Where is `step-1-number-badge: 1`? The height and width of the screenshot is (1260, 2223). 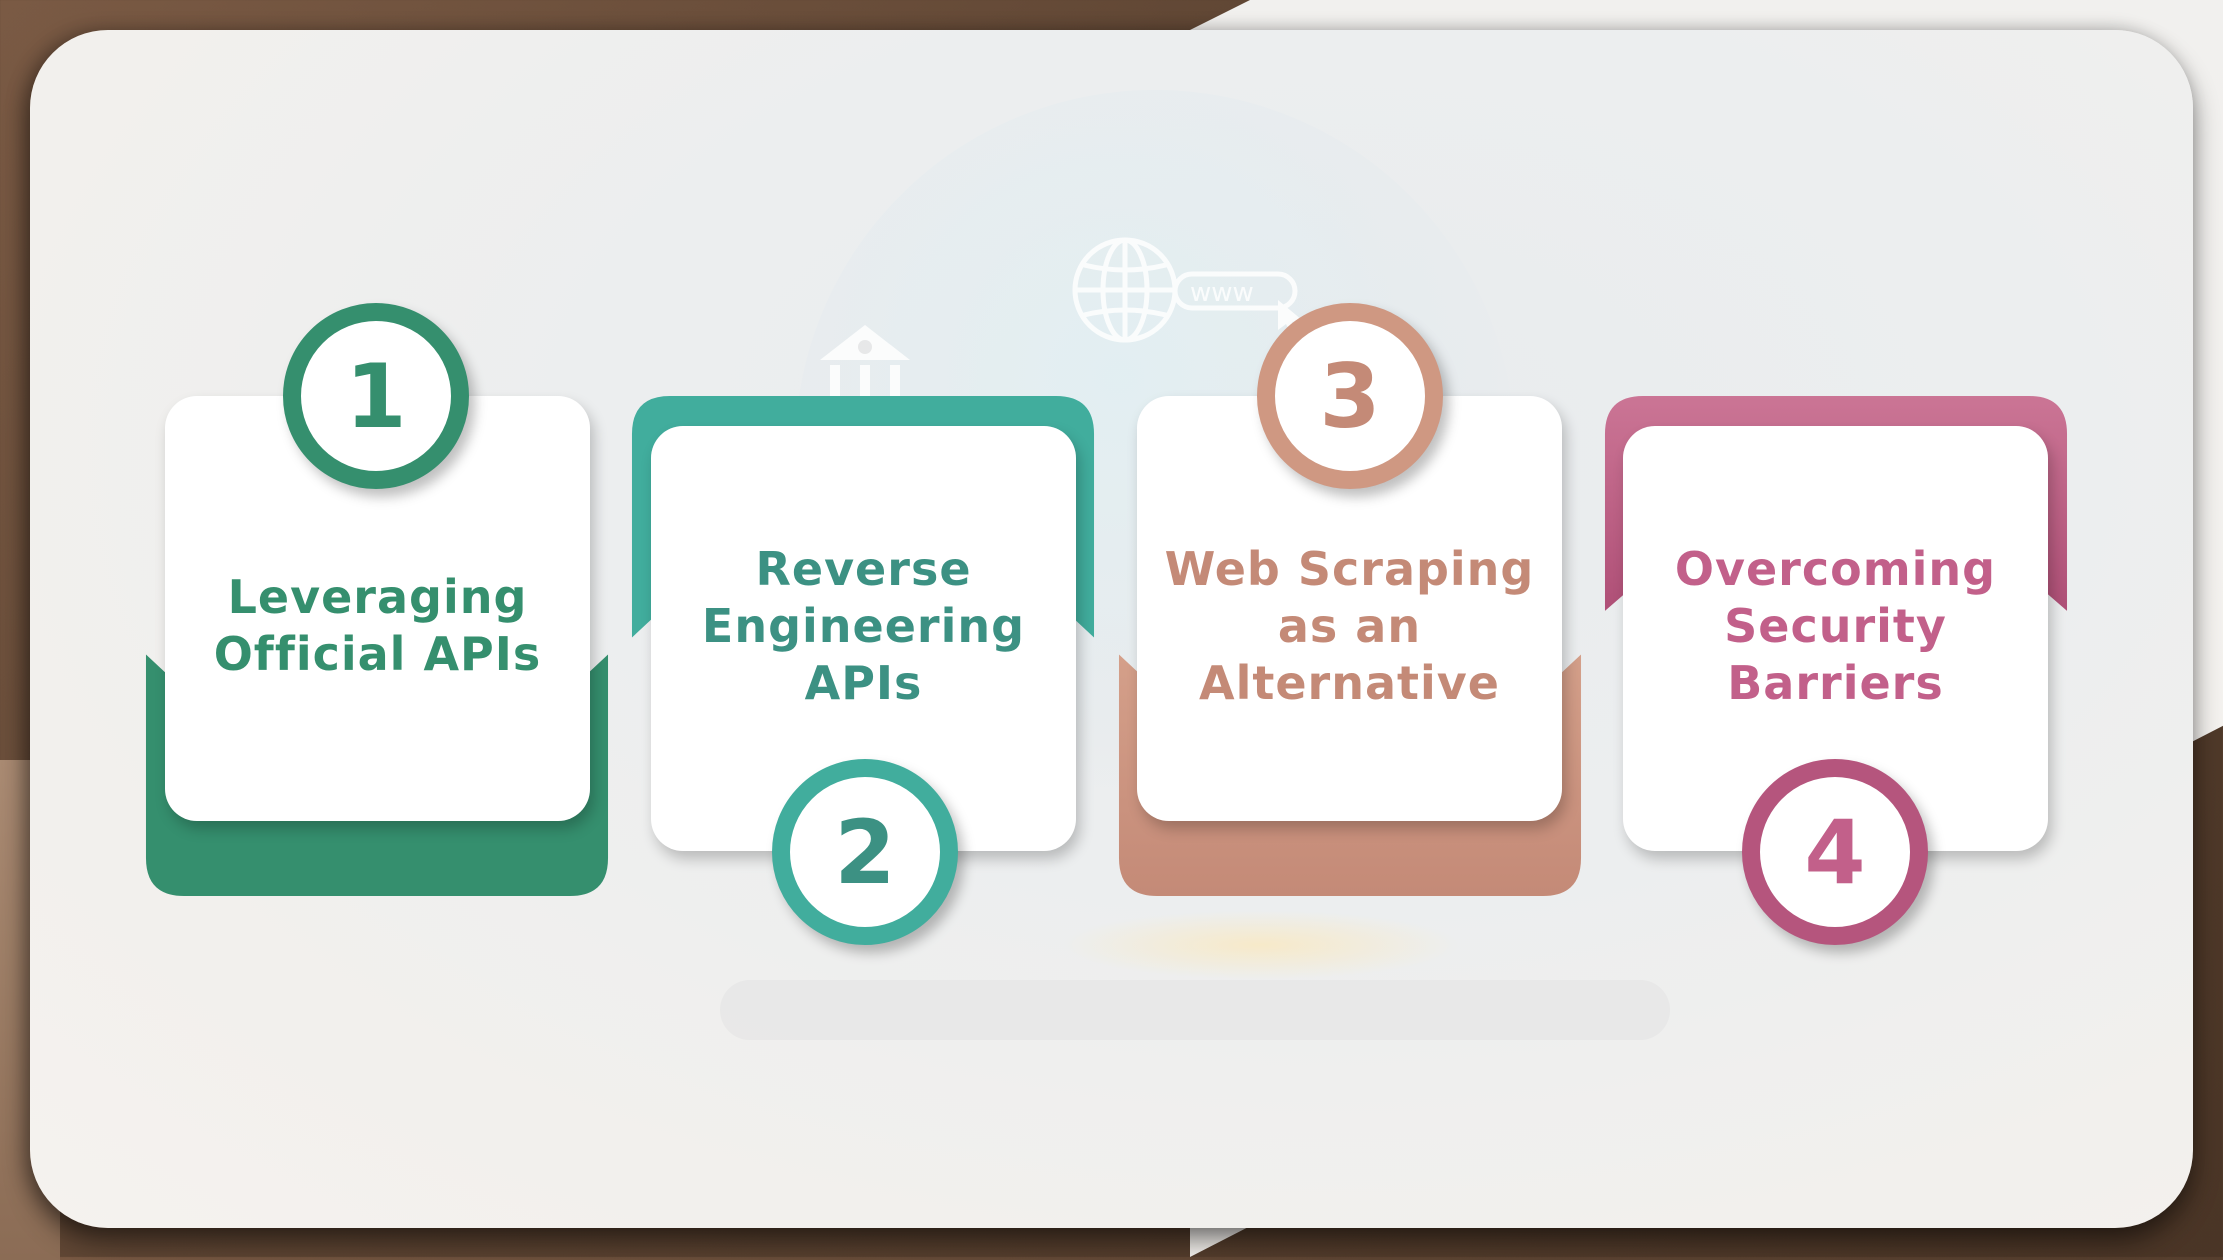
step-1-number-badge: 1 is located at coordinates (376, 396).